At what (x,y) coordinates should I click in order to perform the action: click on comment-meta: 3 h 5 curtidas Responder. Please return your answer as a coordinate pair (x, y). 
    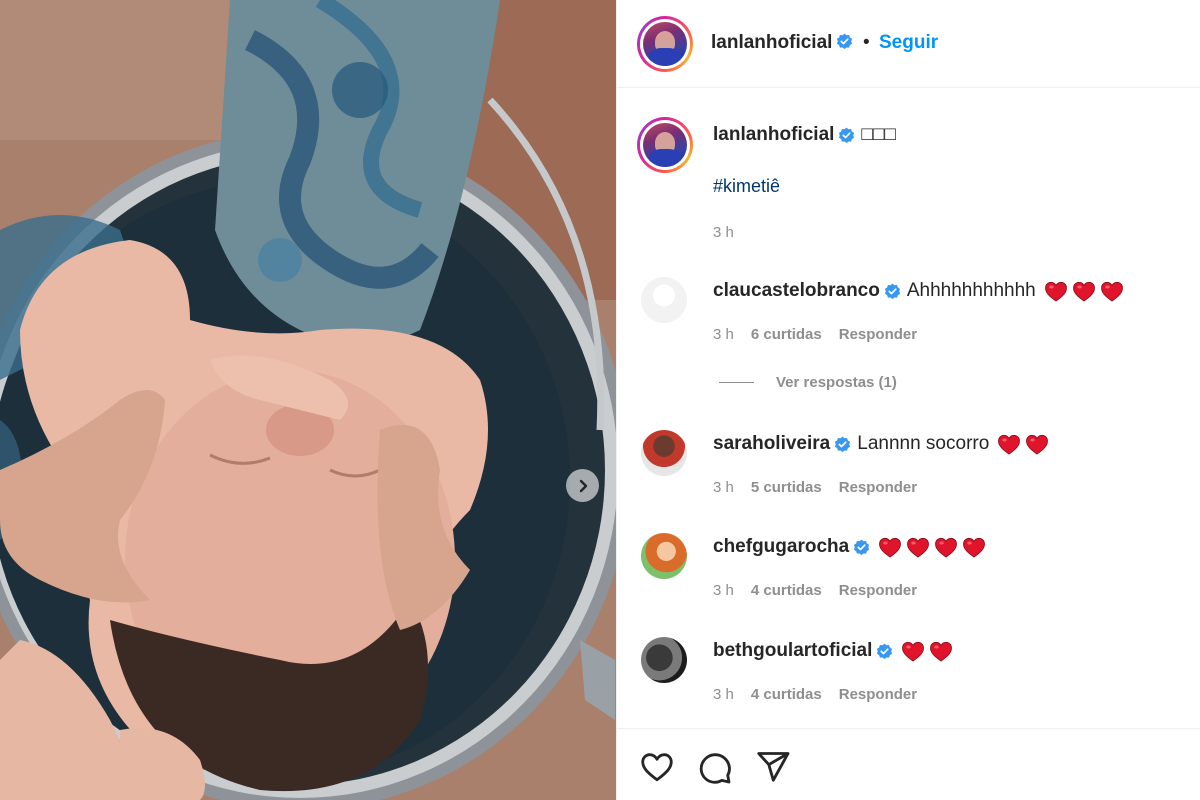
    Looking at the image, I should click on (815, 487).